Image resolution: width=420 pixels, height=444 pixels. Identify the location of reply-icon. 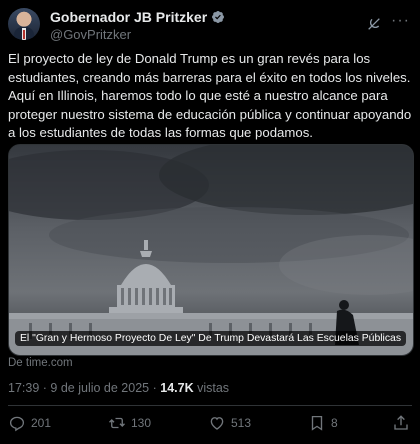
(17, 424).